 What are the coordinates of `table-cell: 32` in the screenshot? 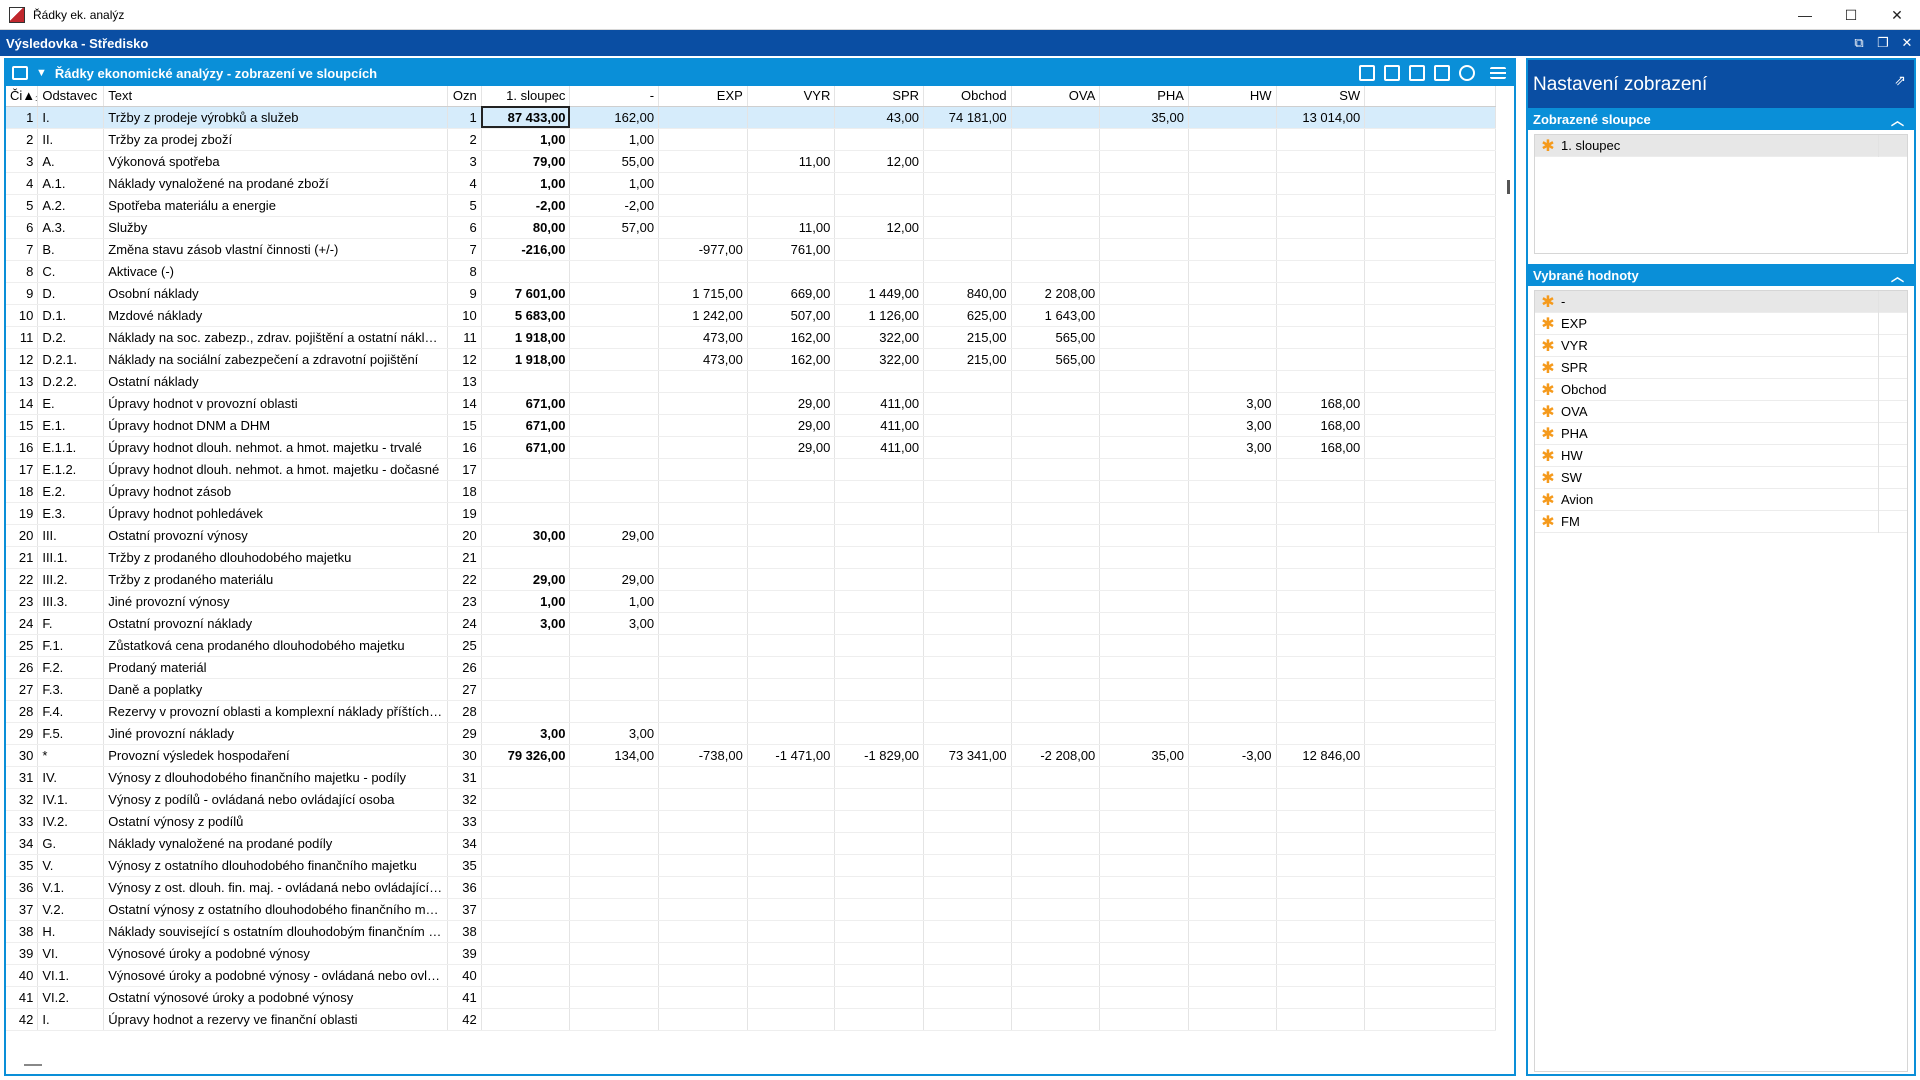 It's located at (464, 799).